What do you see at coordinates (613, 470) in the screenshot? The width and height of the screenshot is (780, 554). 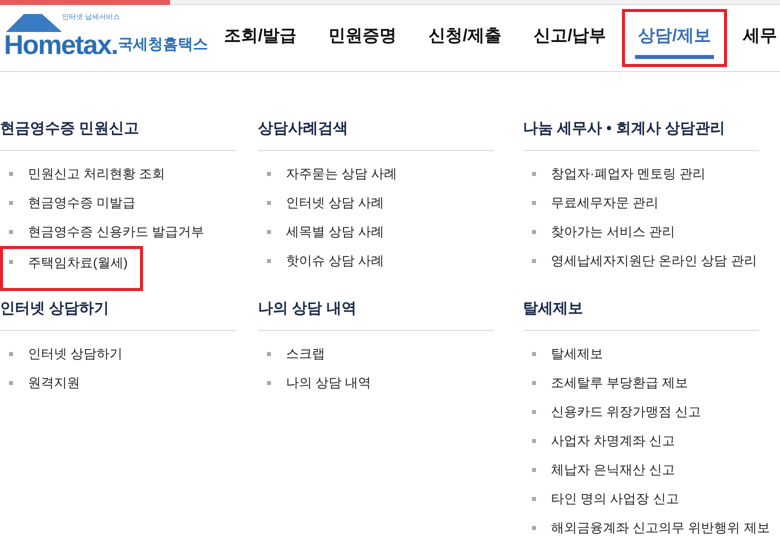 I see `menu-link: 체납자 은닉재산 신고` at bounding box center [613, 470].